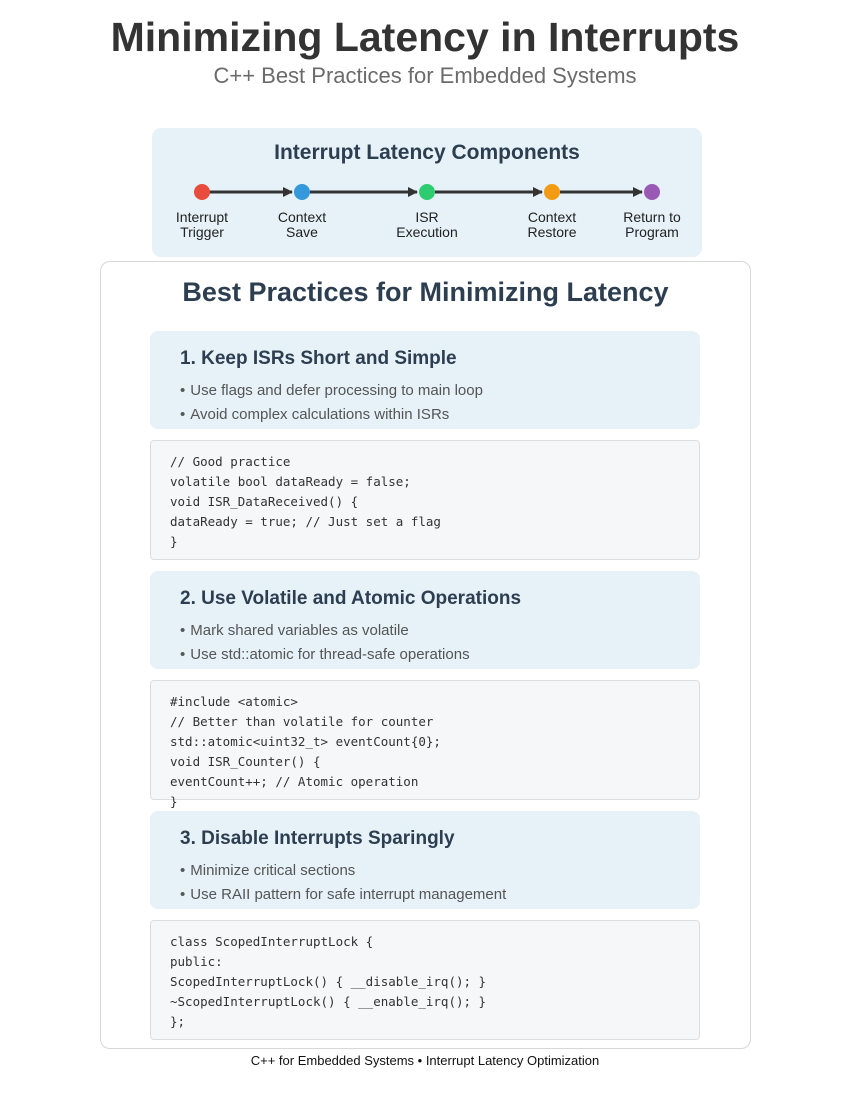 This screenshot has width=850, height=1100. Describe the element at coordinates (294, 630) in the screenshot. I see `practice-2-bullet-1: • Mark shared variables as volatile` at that location.